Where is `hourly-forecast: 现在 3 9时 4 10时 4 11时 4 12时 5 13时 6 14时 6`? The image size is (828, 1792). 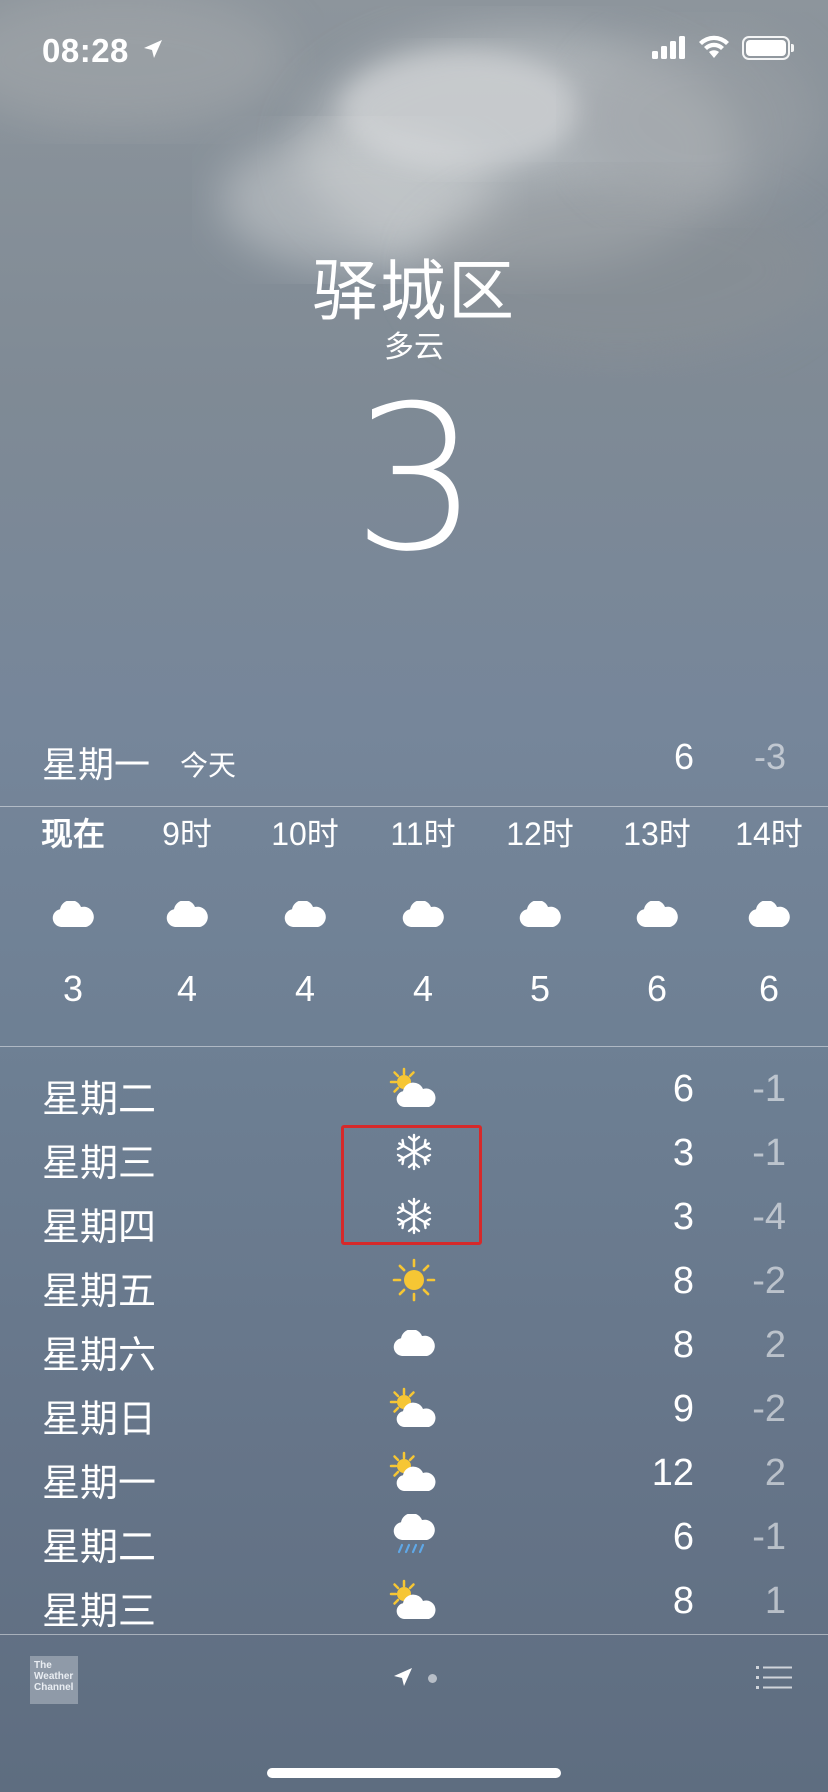
hourly-forecast: 现在 3 9时 4 10时 4 11时 4 12时 5 13时 6 14时 6 is located at coordinates (414, 926).